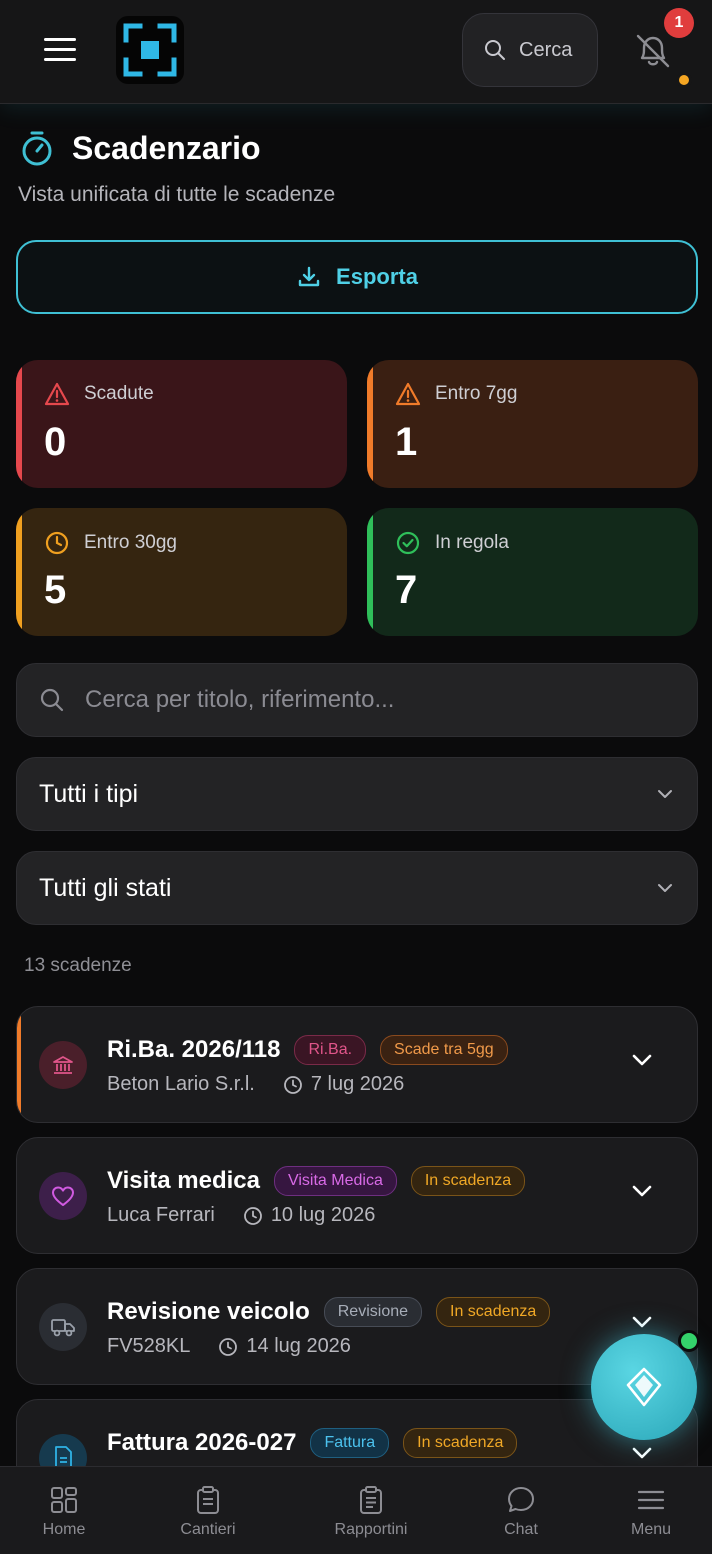 This screenshot has height=1554, width=712. Describe the element at coordinates (350, 1443) in the screenshot. I see `type-badge: Fattura` at that location.